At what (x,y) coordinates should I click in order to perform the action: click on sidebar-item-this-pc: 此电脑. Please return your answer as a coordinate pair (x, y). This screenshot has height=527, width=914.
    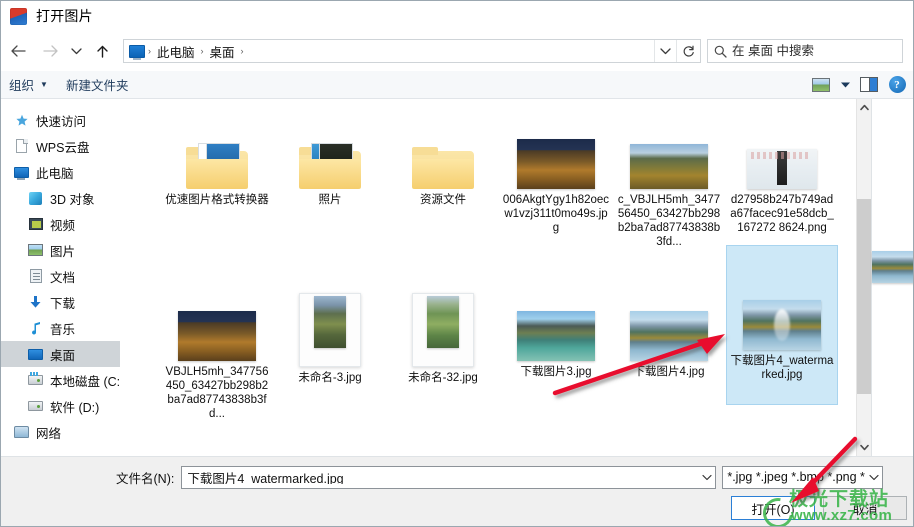
    Looking at the image, I should click on (67, 172).